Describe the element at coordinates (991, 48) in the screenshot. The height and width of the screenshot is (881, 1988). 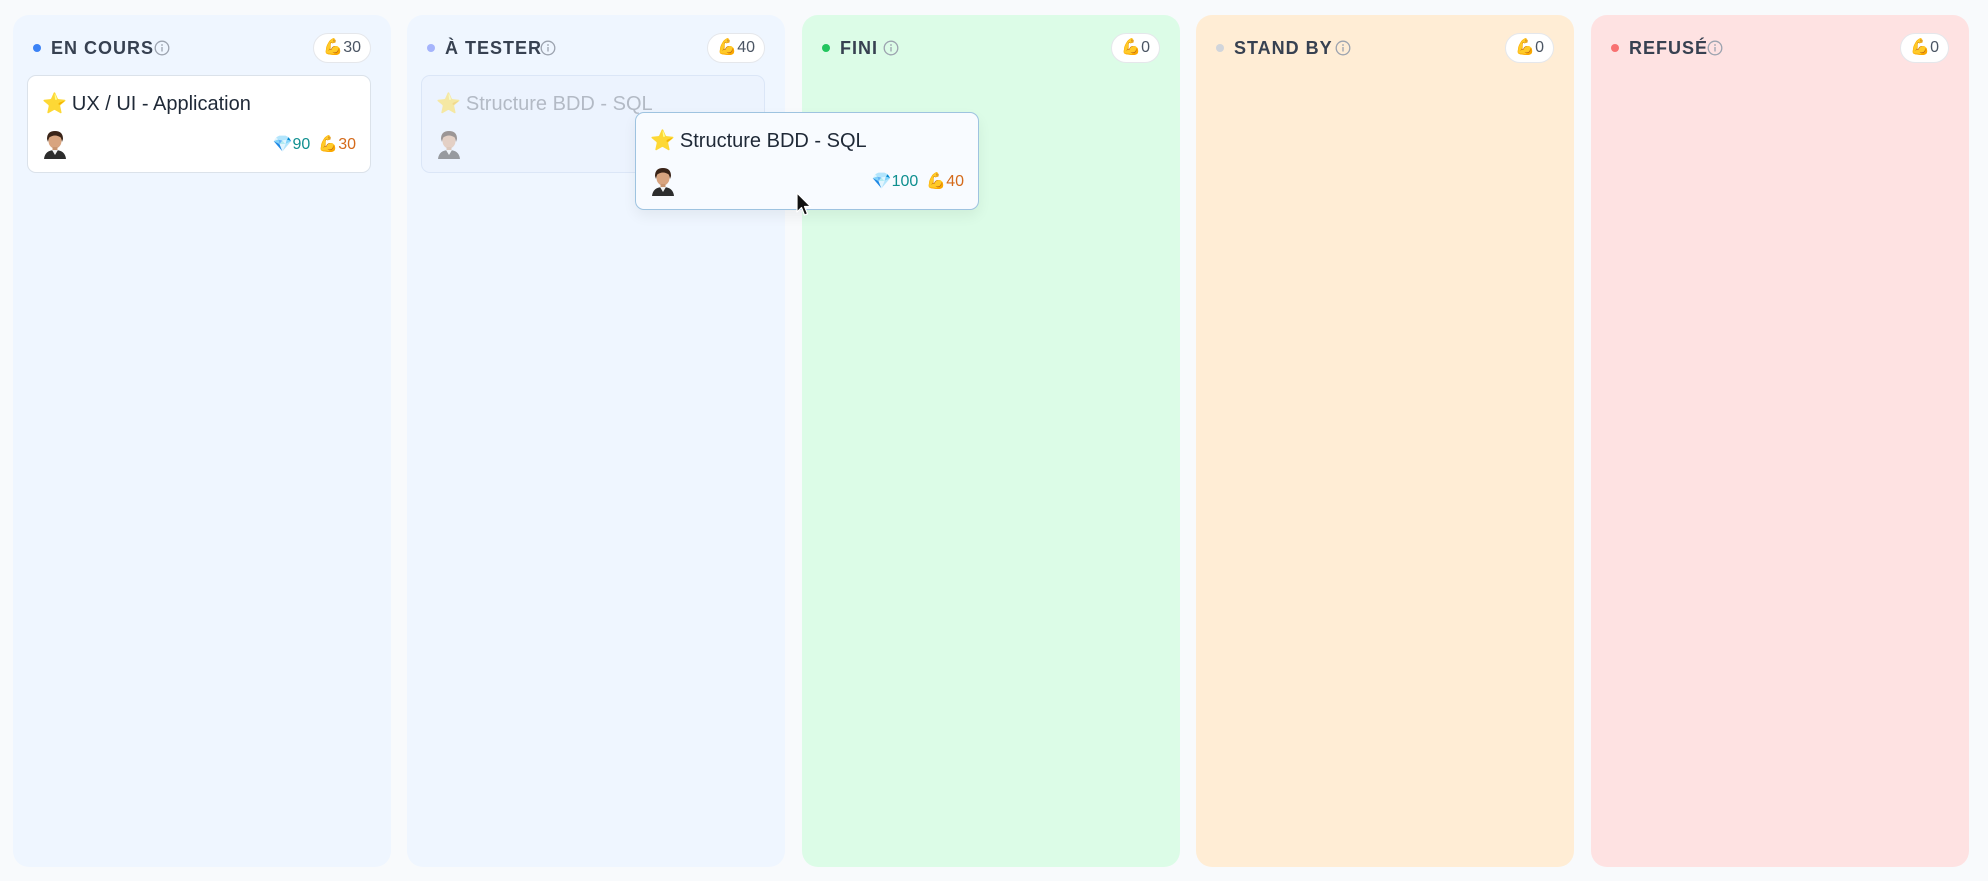
I see `column-header: FINI 💪0` at that location.